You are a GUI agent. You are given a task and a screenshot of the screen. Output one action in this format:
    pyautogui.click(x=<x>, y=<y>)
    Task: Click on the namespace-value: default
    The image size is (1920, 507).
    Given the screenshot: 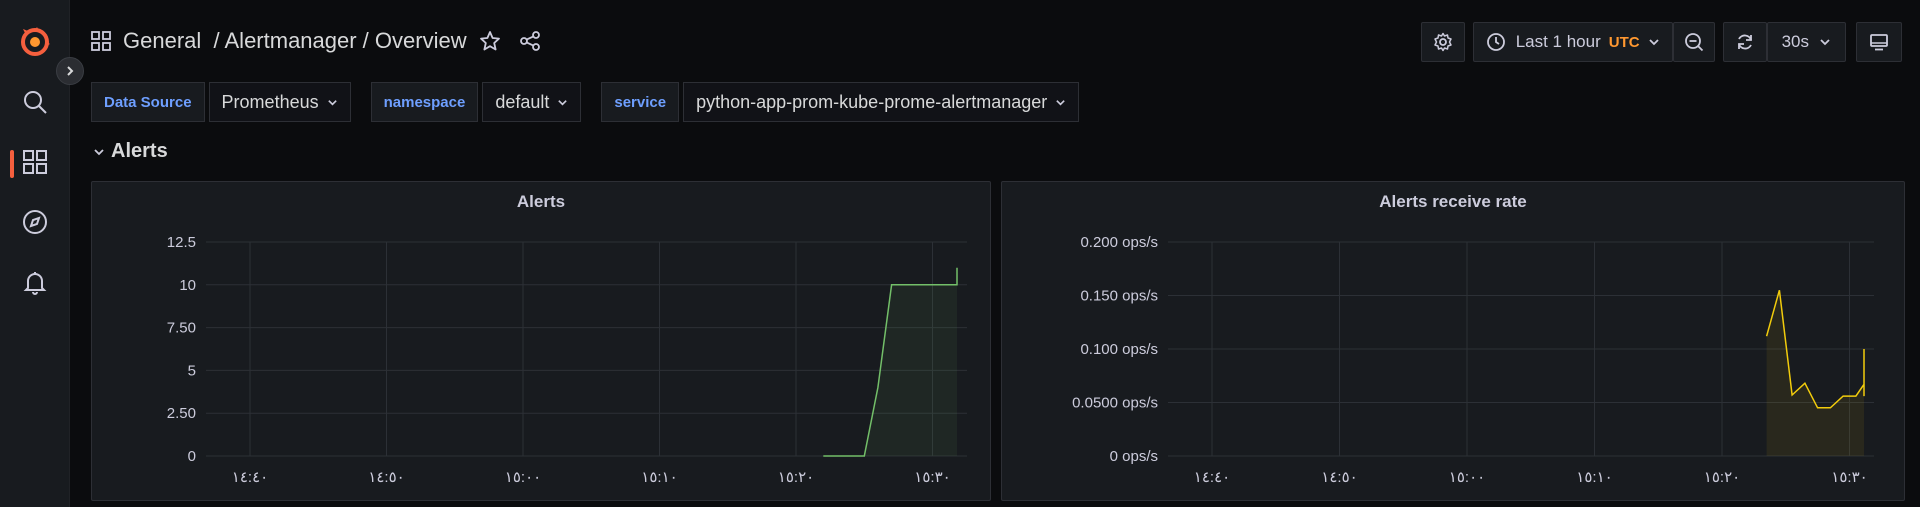 What is the action you would take?
    pyautogui.click(x=522, y=101)
    